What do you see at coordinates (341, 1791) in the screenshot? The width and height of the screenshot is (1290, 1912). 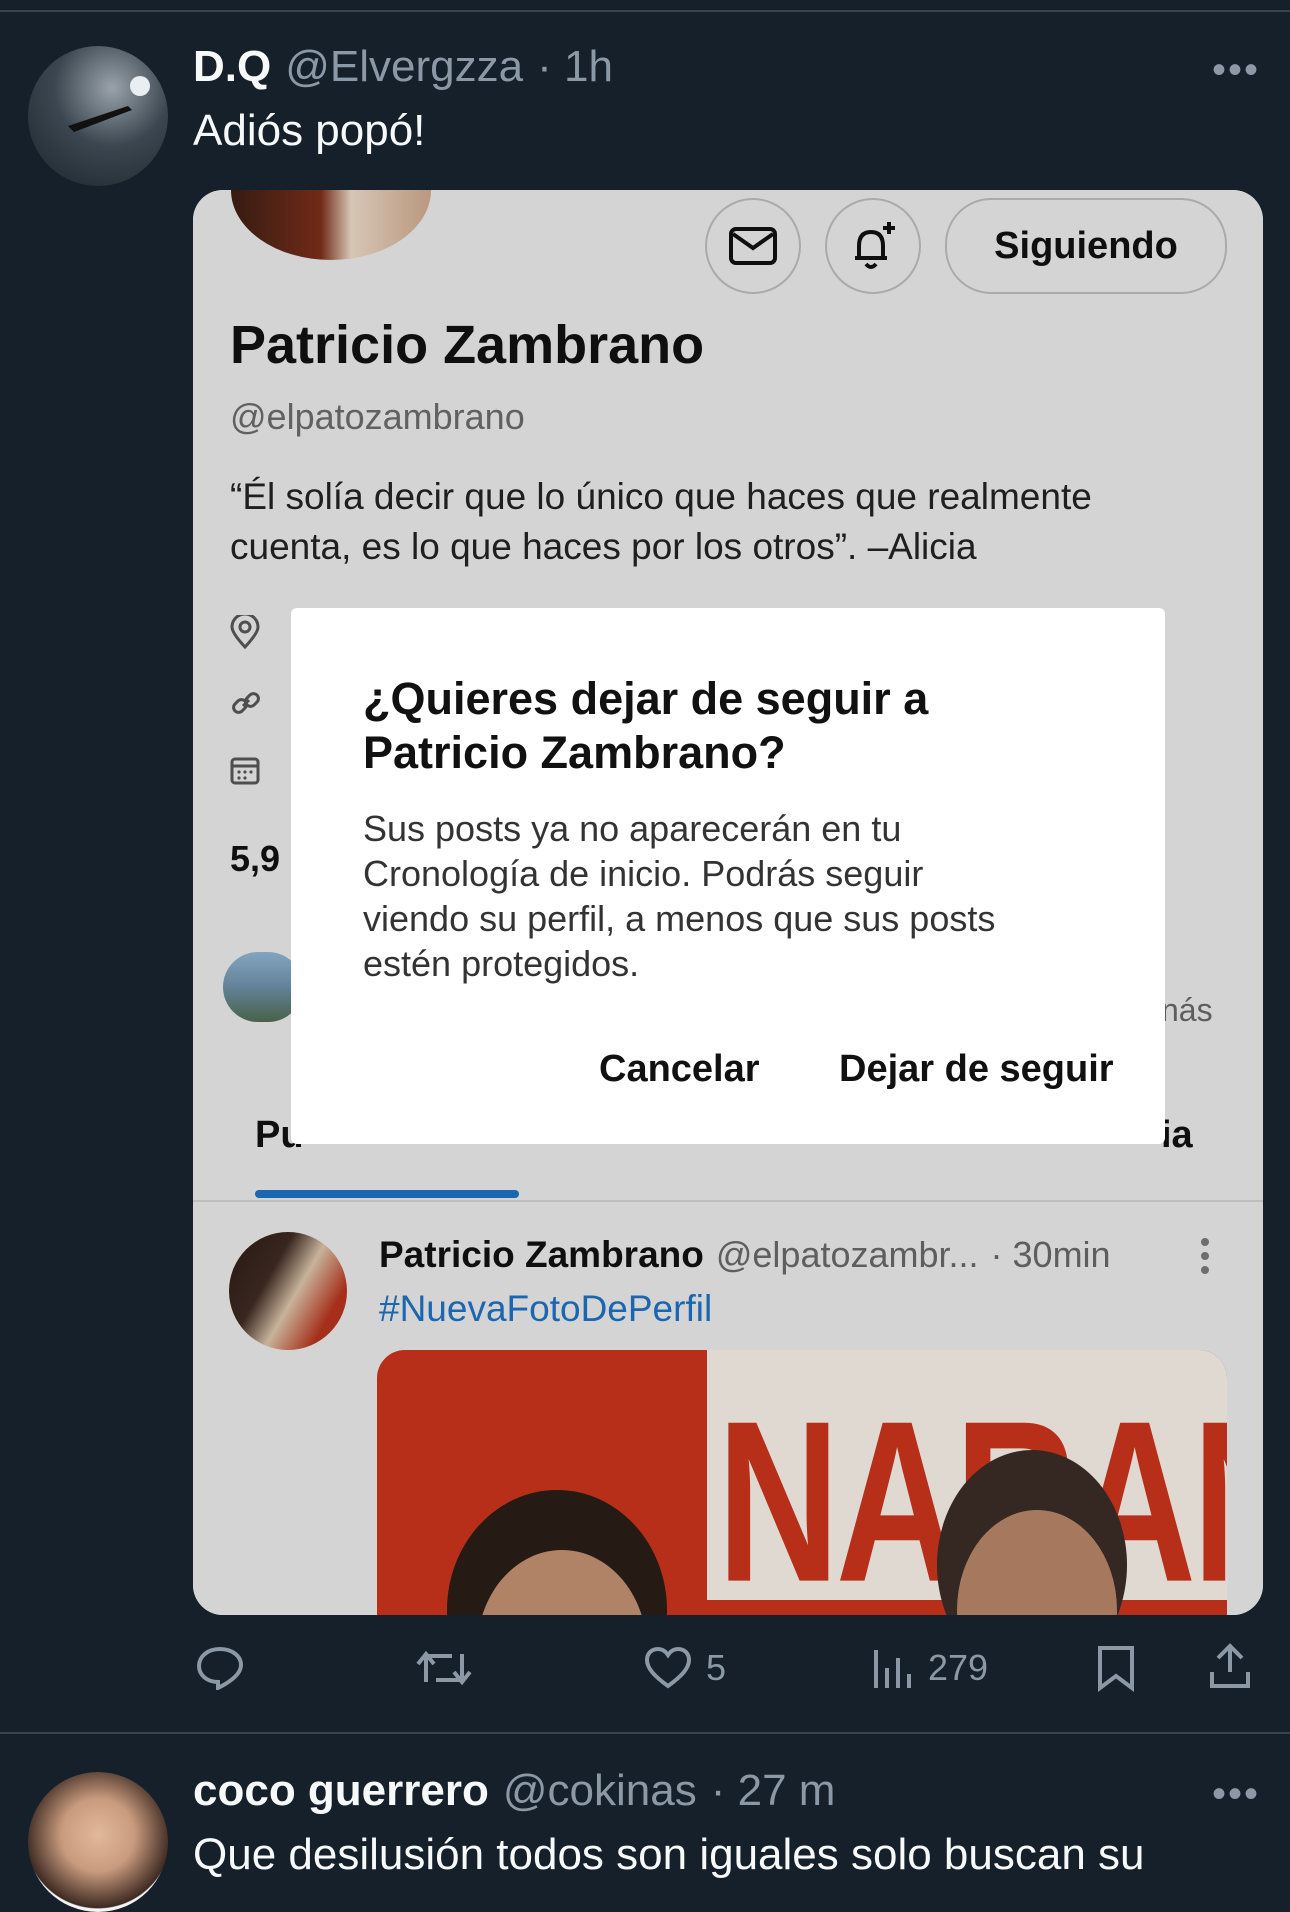 I see `author-name: coco guerrero` at bounding box center [341, 1791].